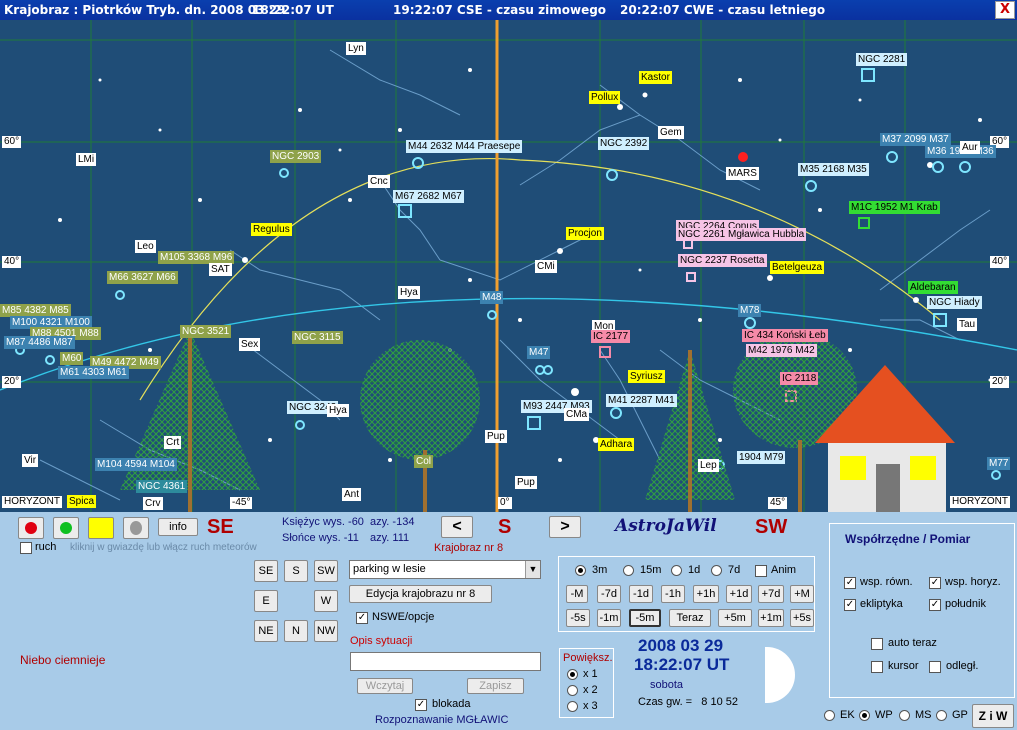 The width and height of the screenshot is (1017, 730). Describe the element at coordinates (609, 594) in the screenshot. I see `step-minus-7d: -7d` at that location.